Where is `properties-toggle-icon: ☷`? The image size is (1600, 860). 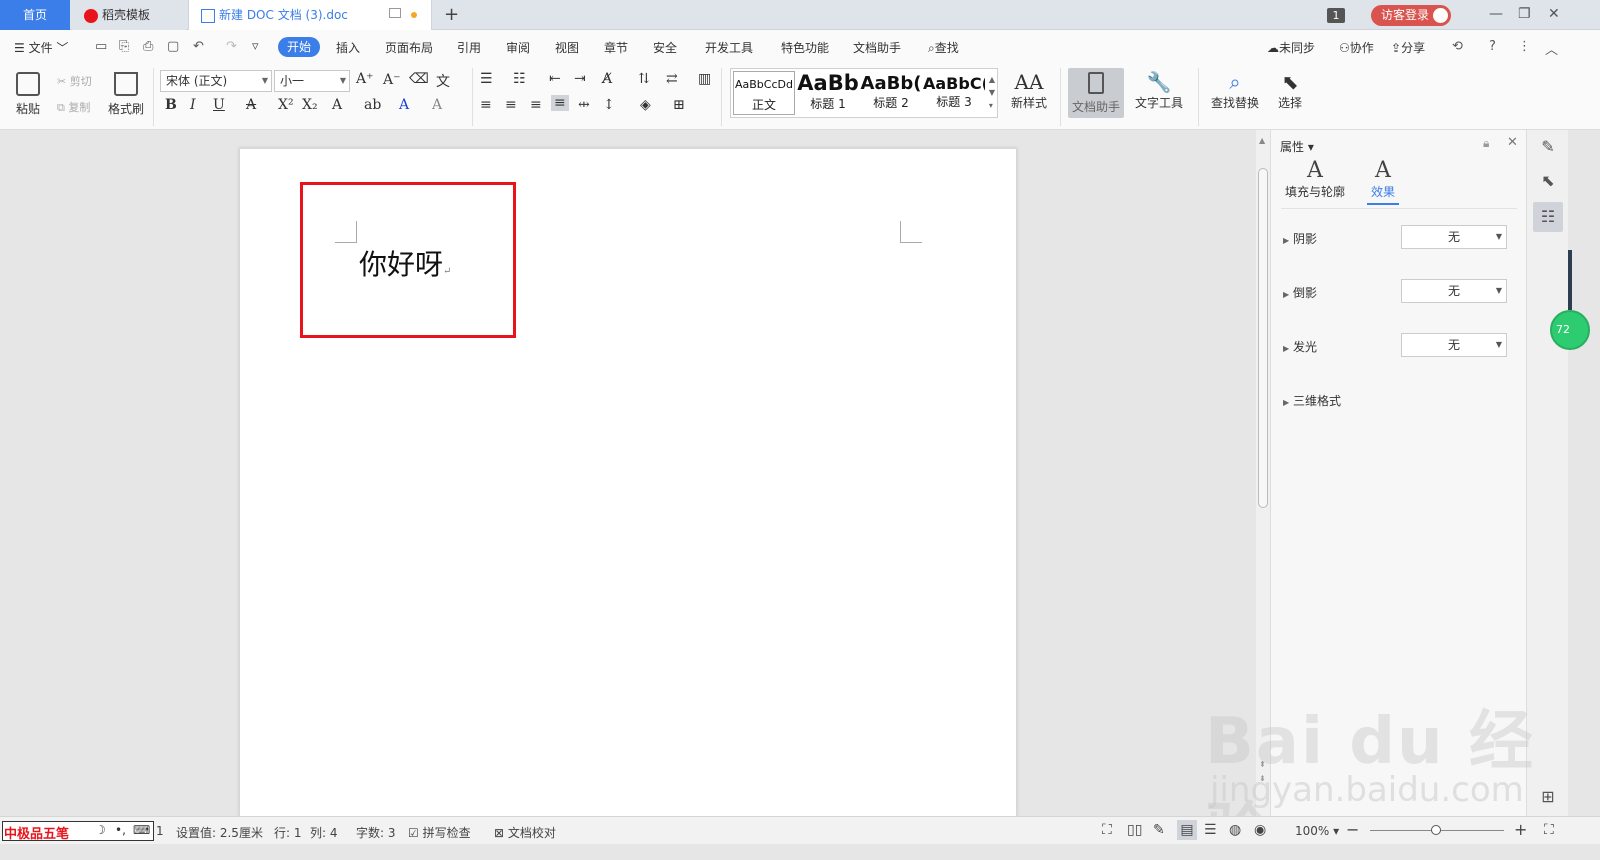 properties-toggle-icon: ☷ is located at coordinates (1548, 217).